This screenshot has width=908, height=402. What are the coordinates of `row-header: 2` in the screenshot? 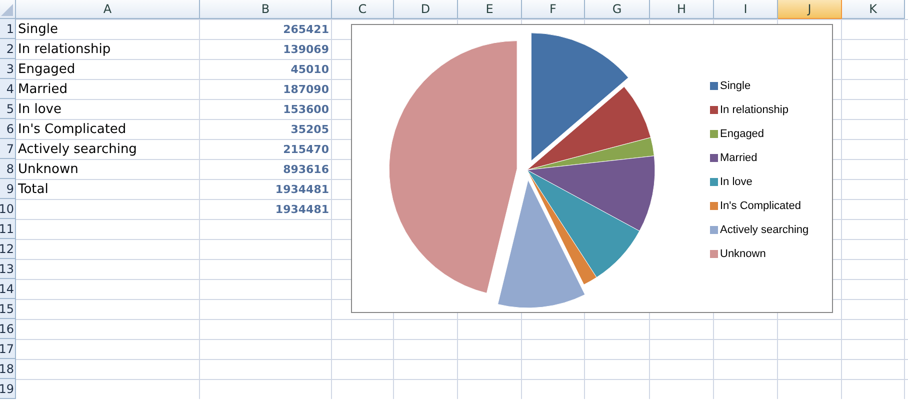 It's located at (8, 49).